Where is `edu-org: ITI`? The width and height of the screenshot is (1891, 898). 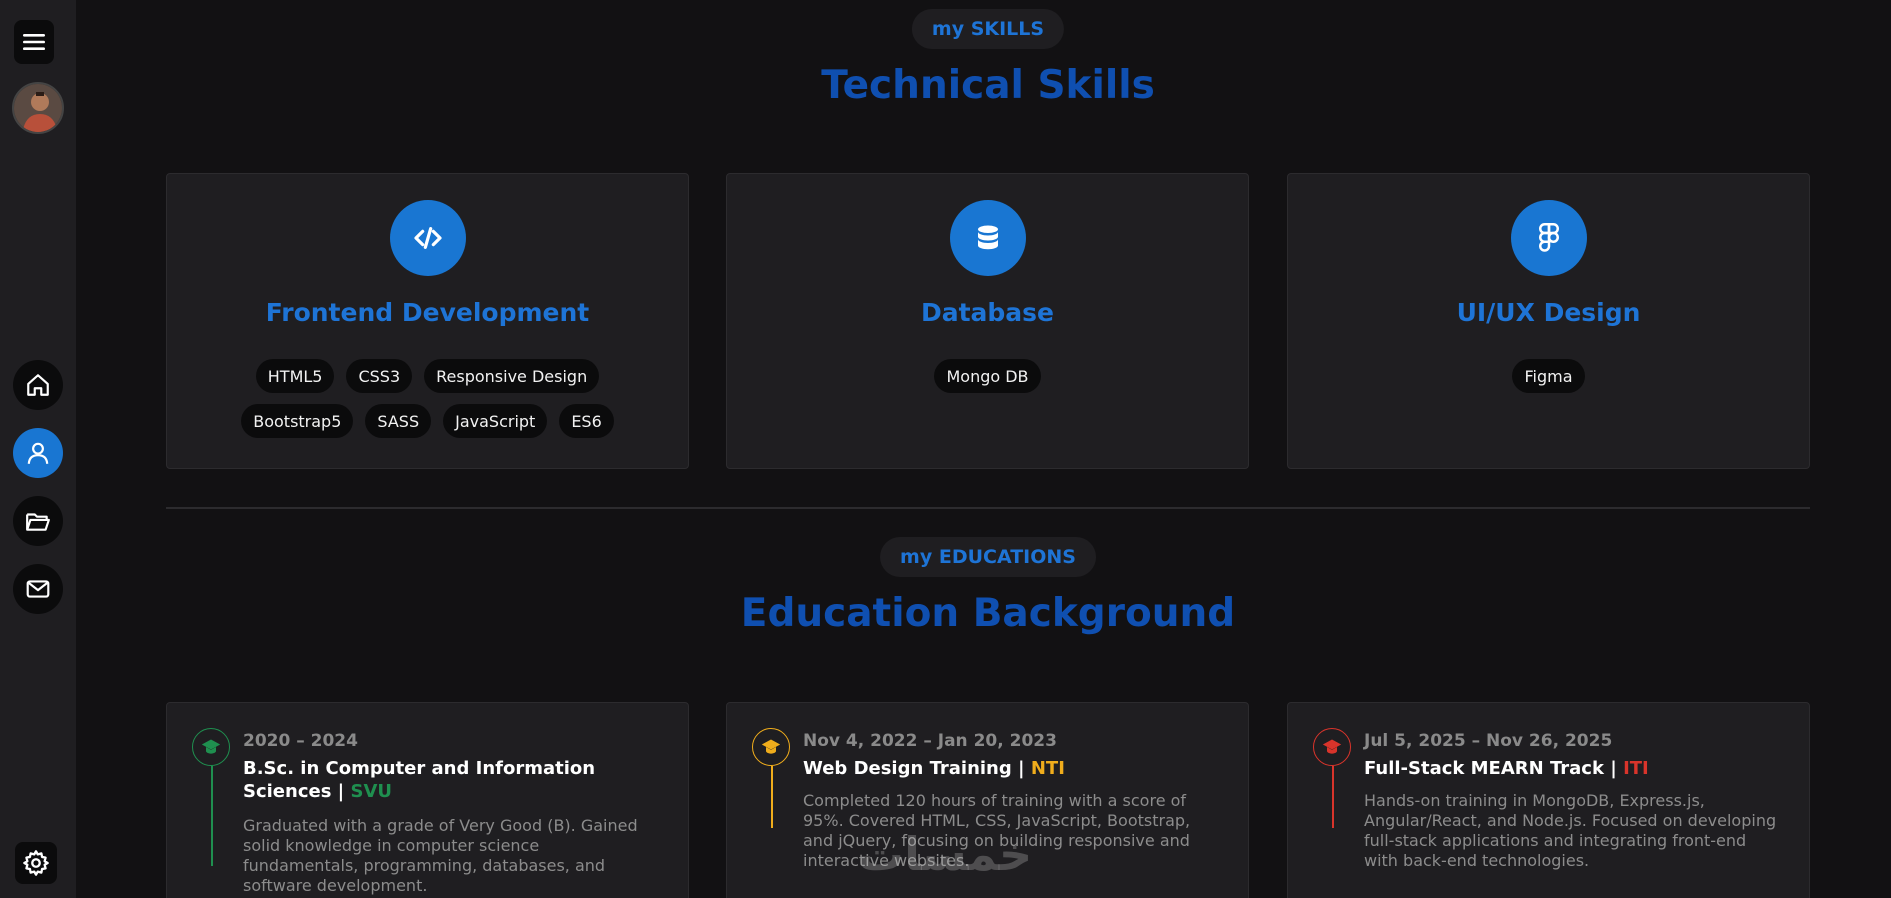 edu-org: ITI is located at coordinates (1636, 768).